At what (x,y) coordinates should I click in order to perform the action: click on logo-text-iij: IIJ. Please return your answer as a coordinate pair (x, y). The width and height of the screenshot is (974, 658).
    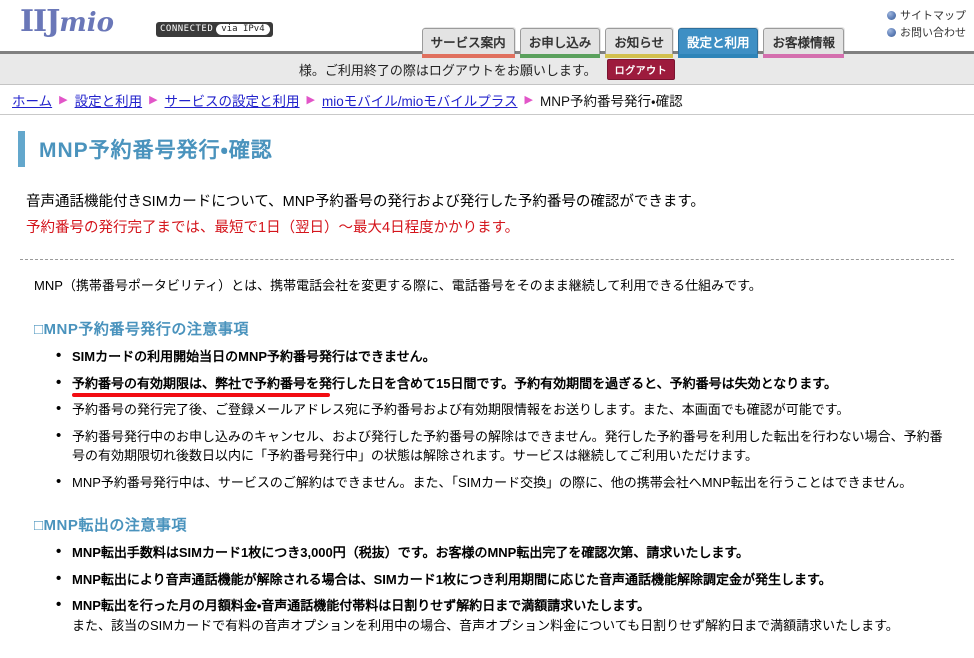
    Looking at the image, I should click on (40, 21).